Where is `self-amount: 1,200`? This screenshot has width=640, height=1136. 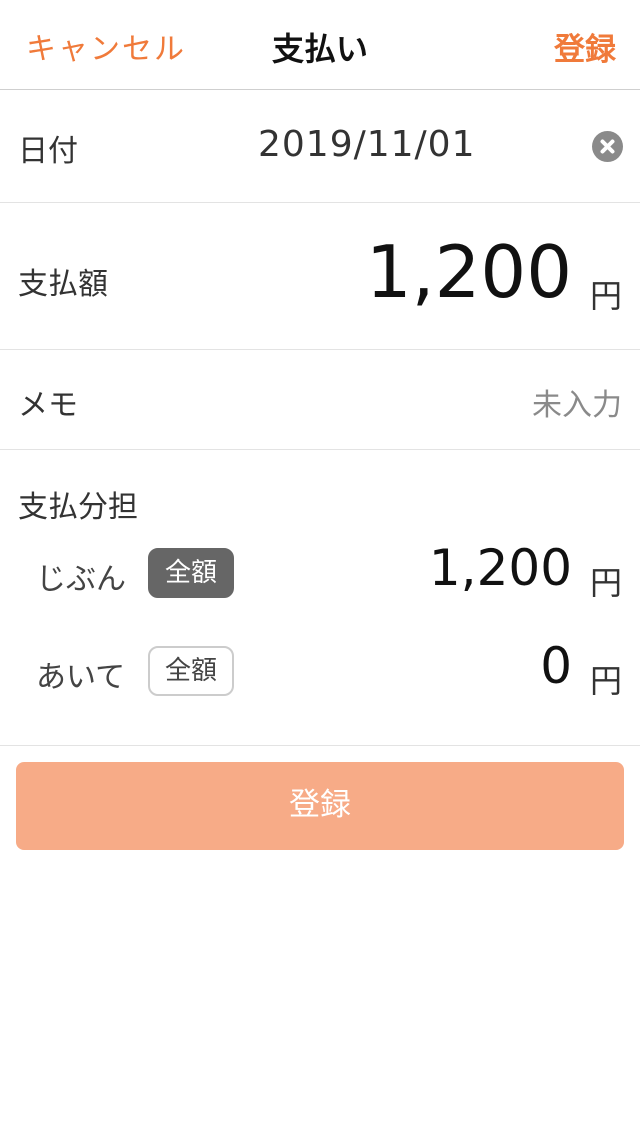
self-amount: 1,200 is located at coordinates (500, 568).